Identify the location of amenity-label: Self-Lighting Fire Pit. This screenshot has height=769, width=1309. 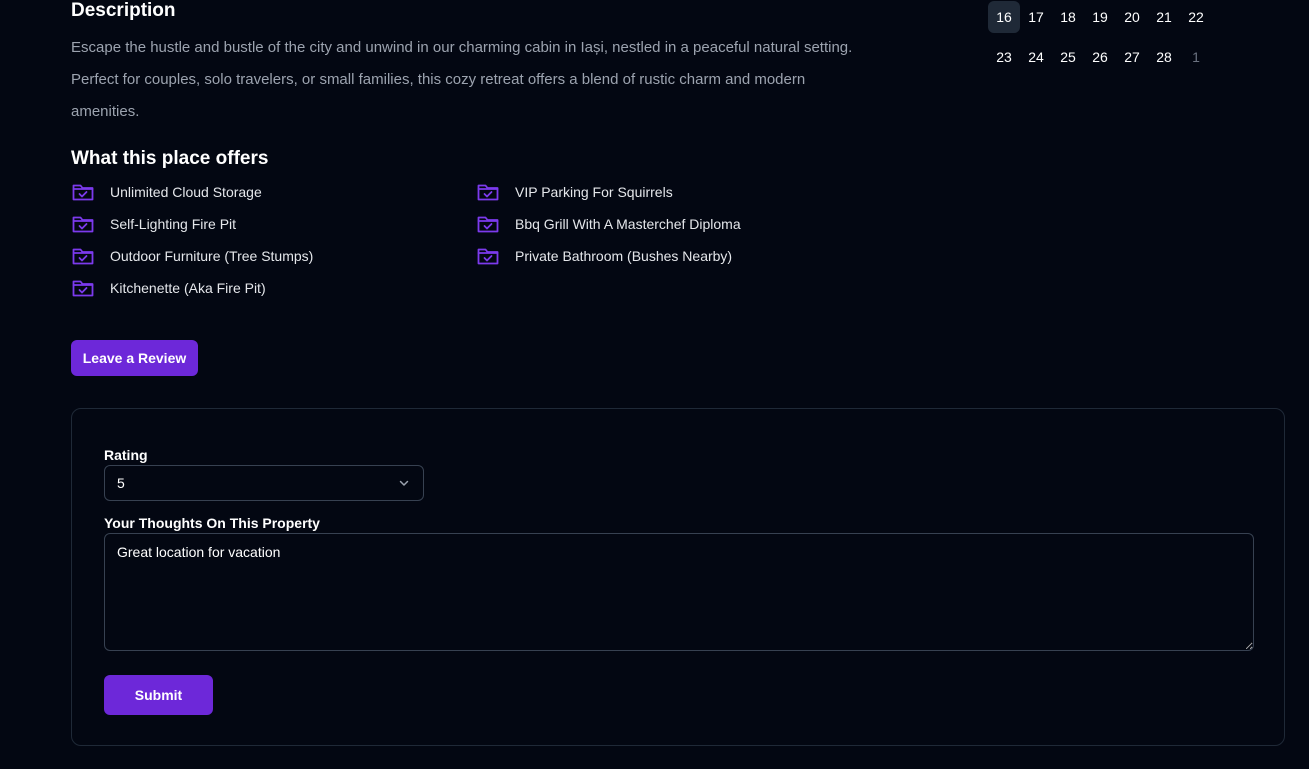
(173, 224).